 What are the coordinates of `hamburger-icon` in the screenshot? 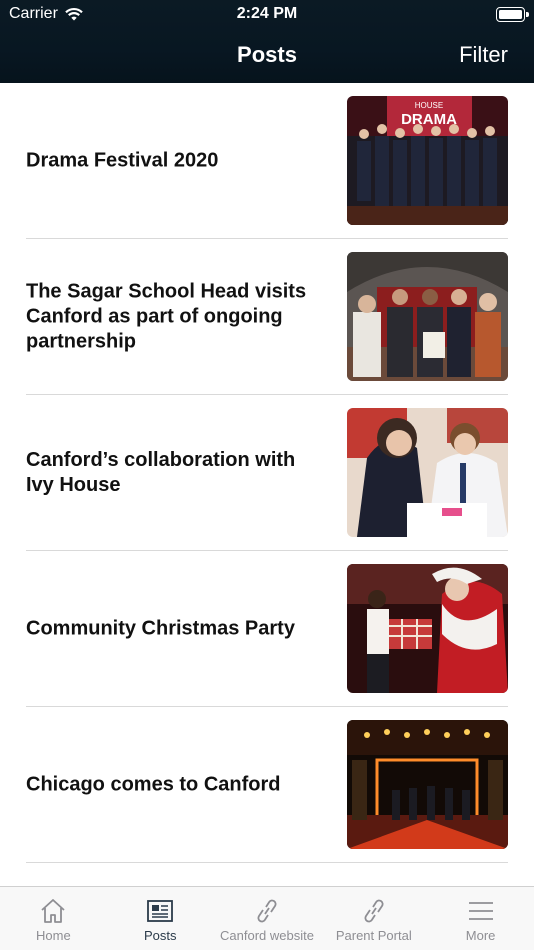 It's located at (480, 911).